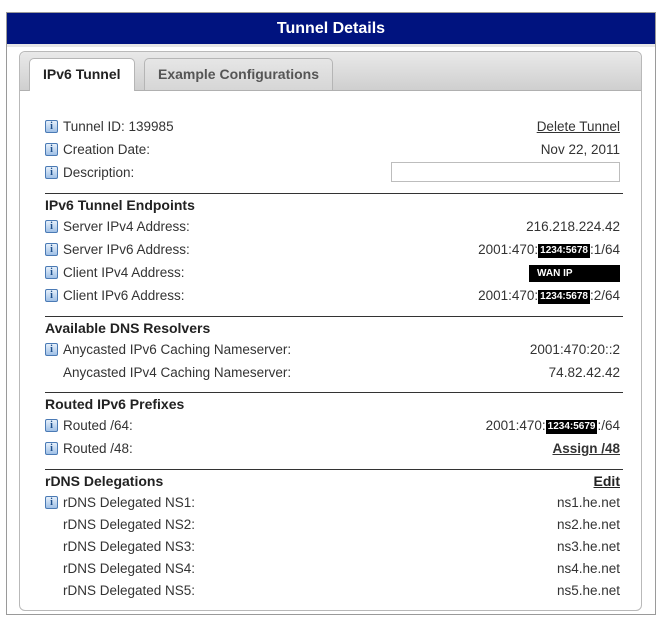 The width and height of the screenshot is (661, 632). Describe the element at coordinates (573, 226) in the screenshot. I see `server-ipv4-value: 216.218.224.42` at that location.